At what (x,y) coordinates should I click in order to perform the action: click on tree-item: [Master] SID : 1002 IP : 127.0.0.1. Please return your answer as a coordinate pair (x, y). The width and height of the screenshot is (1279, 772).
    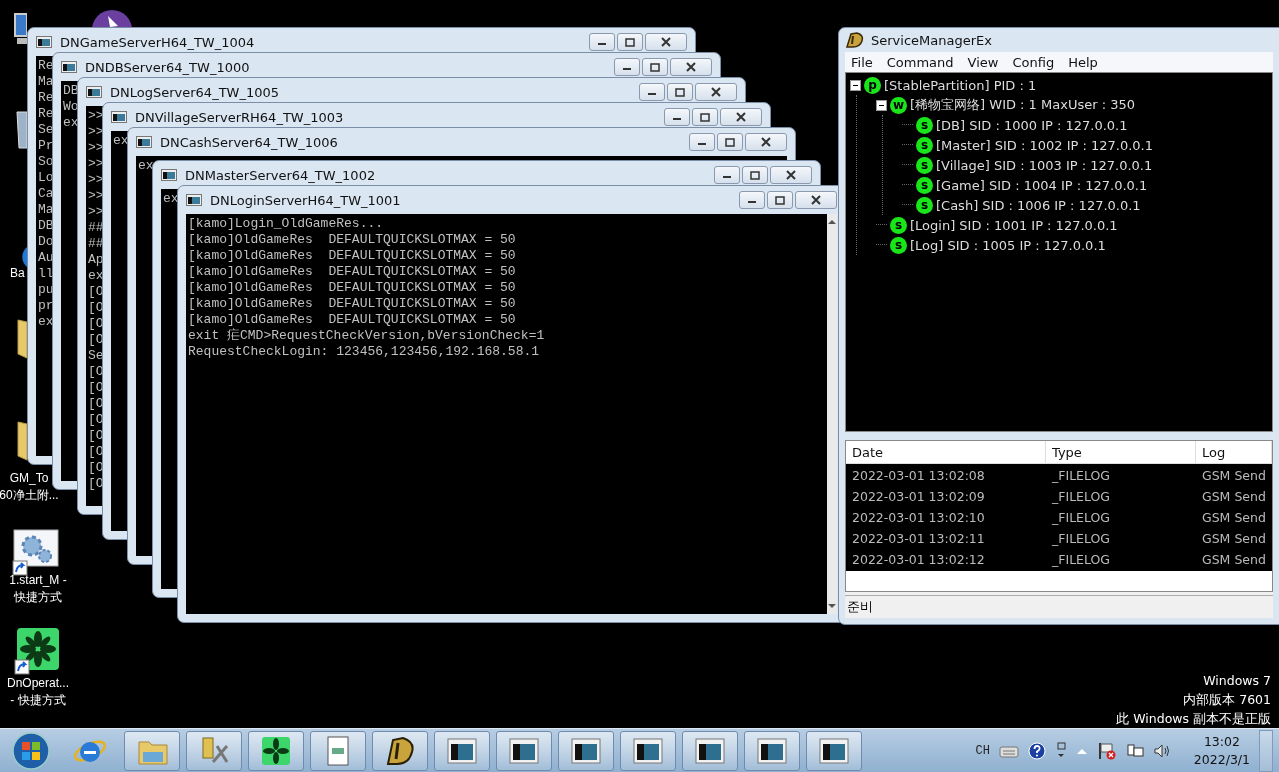
    Looking at the image, I should click on (1044, 145).